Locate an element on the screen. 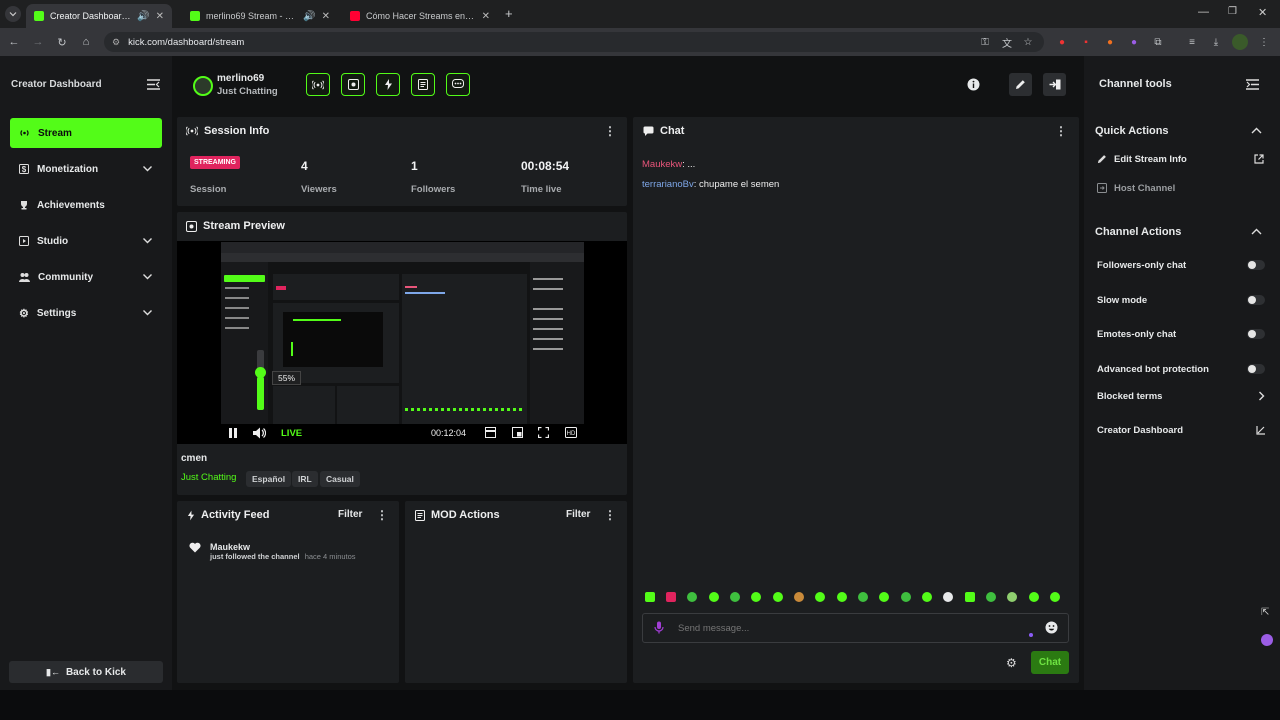 This screenshot has height=720, width=1280. collapse-tools-icon is located at coordinates (1252, 84).